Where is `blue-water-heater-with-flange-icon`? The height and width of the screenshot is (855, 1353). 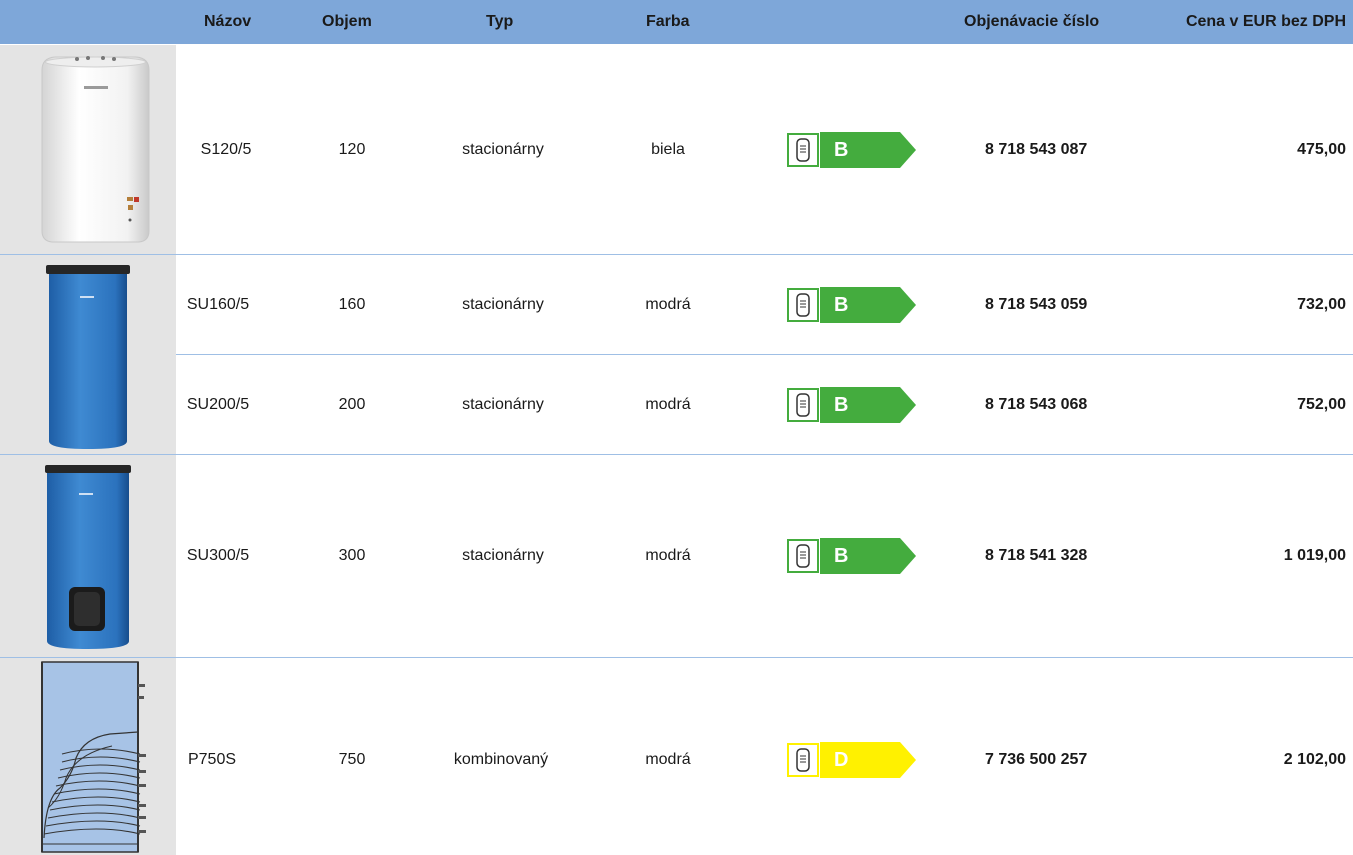 blue-water-heater-with-flange-icon is located at coordinates (88, 557).